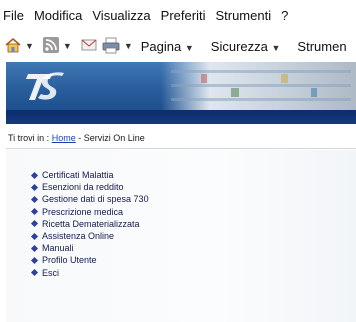 This screenshot has height=322, width=356. What do you see at coordinates (67, 46) in the screenshot?
I see `feed-dropdown-icon: ▼` at bounding box center [67, 46].